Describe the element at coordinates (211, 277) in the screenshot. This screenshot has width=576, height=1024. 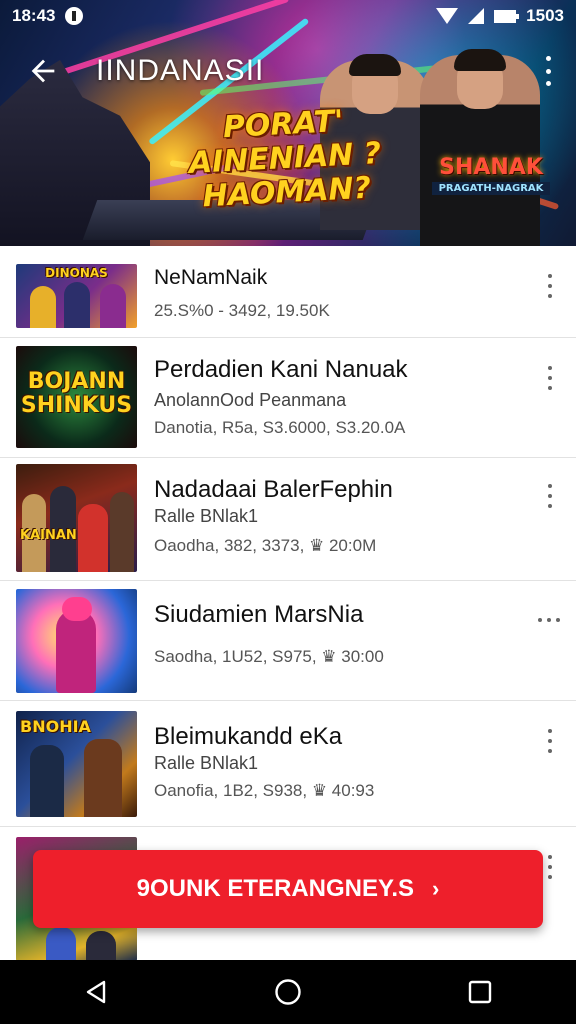
I see `item-title: NeNamNaik` at that location.